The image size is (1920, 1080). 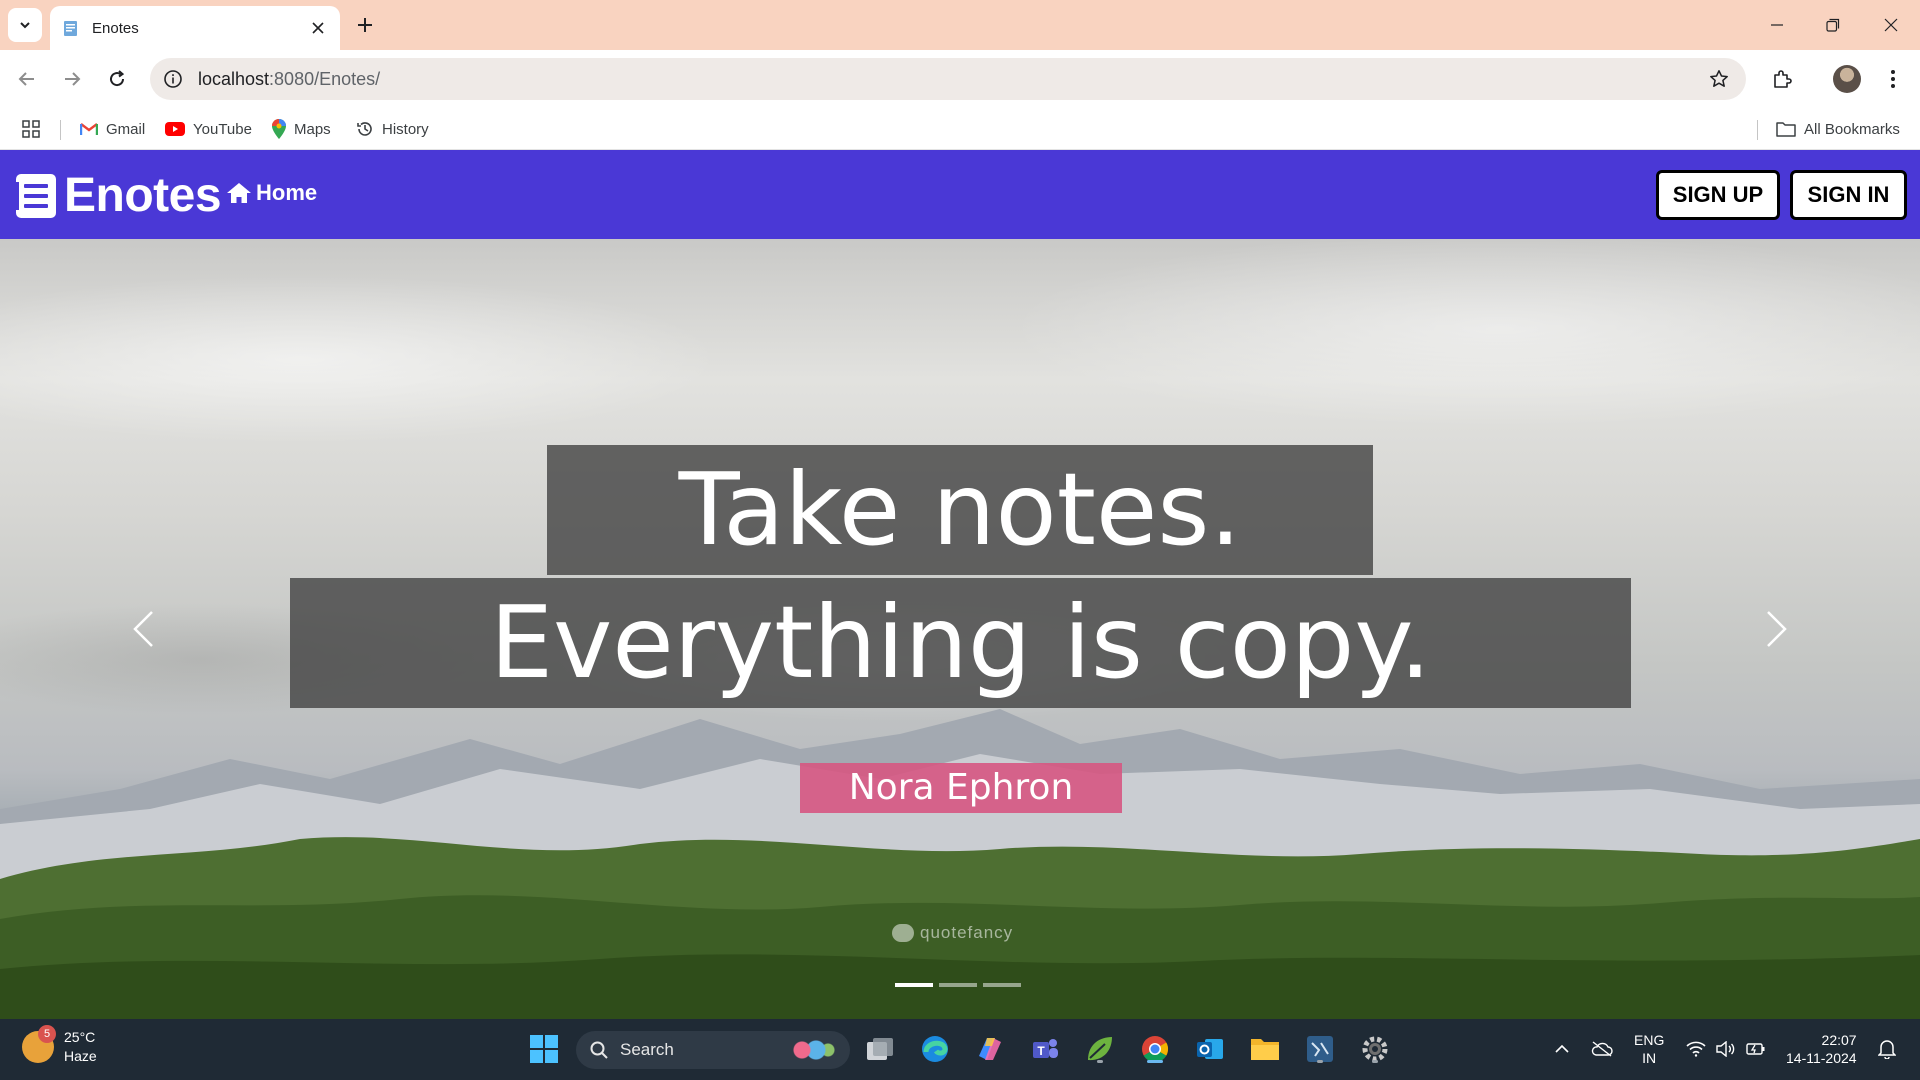 I want to click on nav-home-label: Home, so click(x=287, y=192).